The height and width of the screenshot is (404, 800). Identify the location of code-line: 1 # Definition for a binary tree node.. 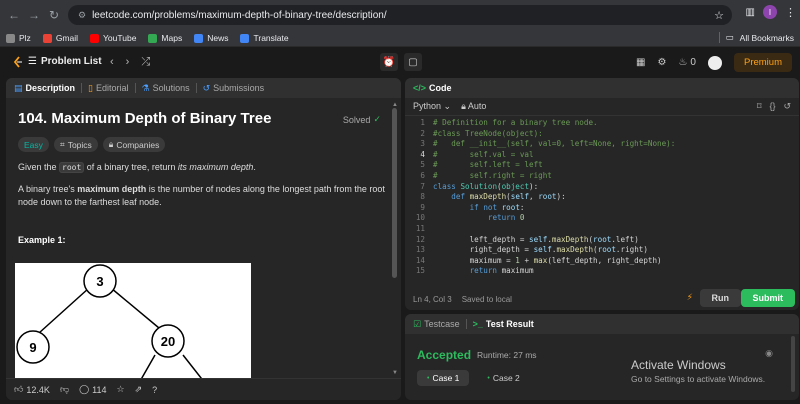
(602, 123).